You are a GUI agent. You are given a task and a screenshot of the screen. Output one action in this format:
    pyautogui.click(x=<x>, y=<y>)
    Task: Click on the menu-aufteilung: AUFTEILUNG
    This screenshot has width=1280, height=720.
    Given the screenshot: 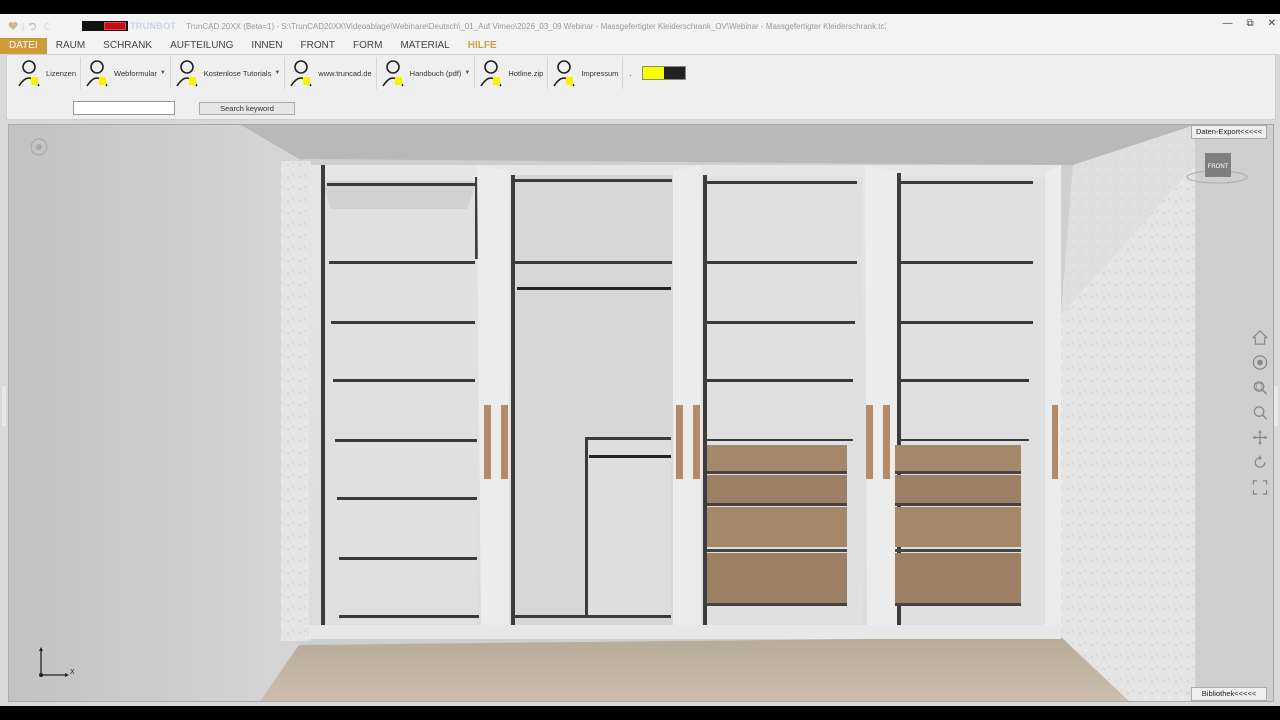 What is the action you would take?
    pyautogui.click(x=201, y=46)
    